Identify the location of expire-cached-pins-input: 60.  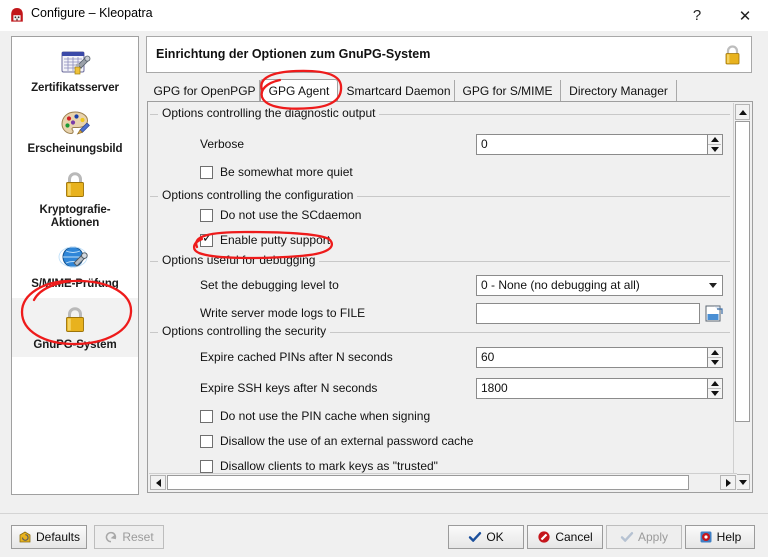
(592, 357).